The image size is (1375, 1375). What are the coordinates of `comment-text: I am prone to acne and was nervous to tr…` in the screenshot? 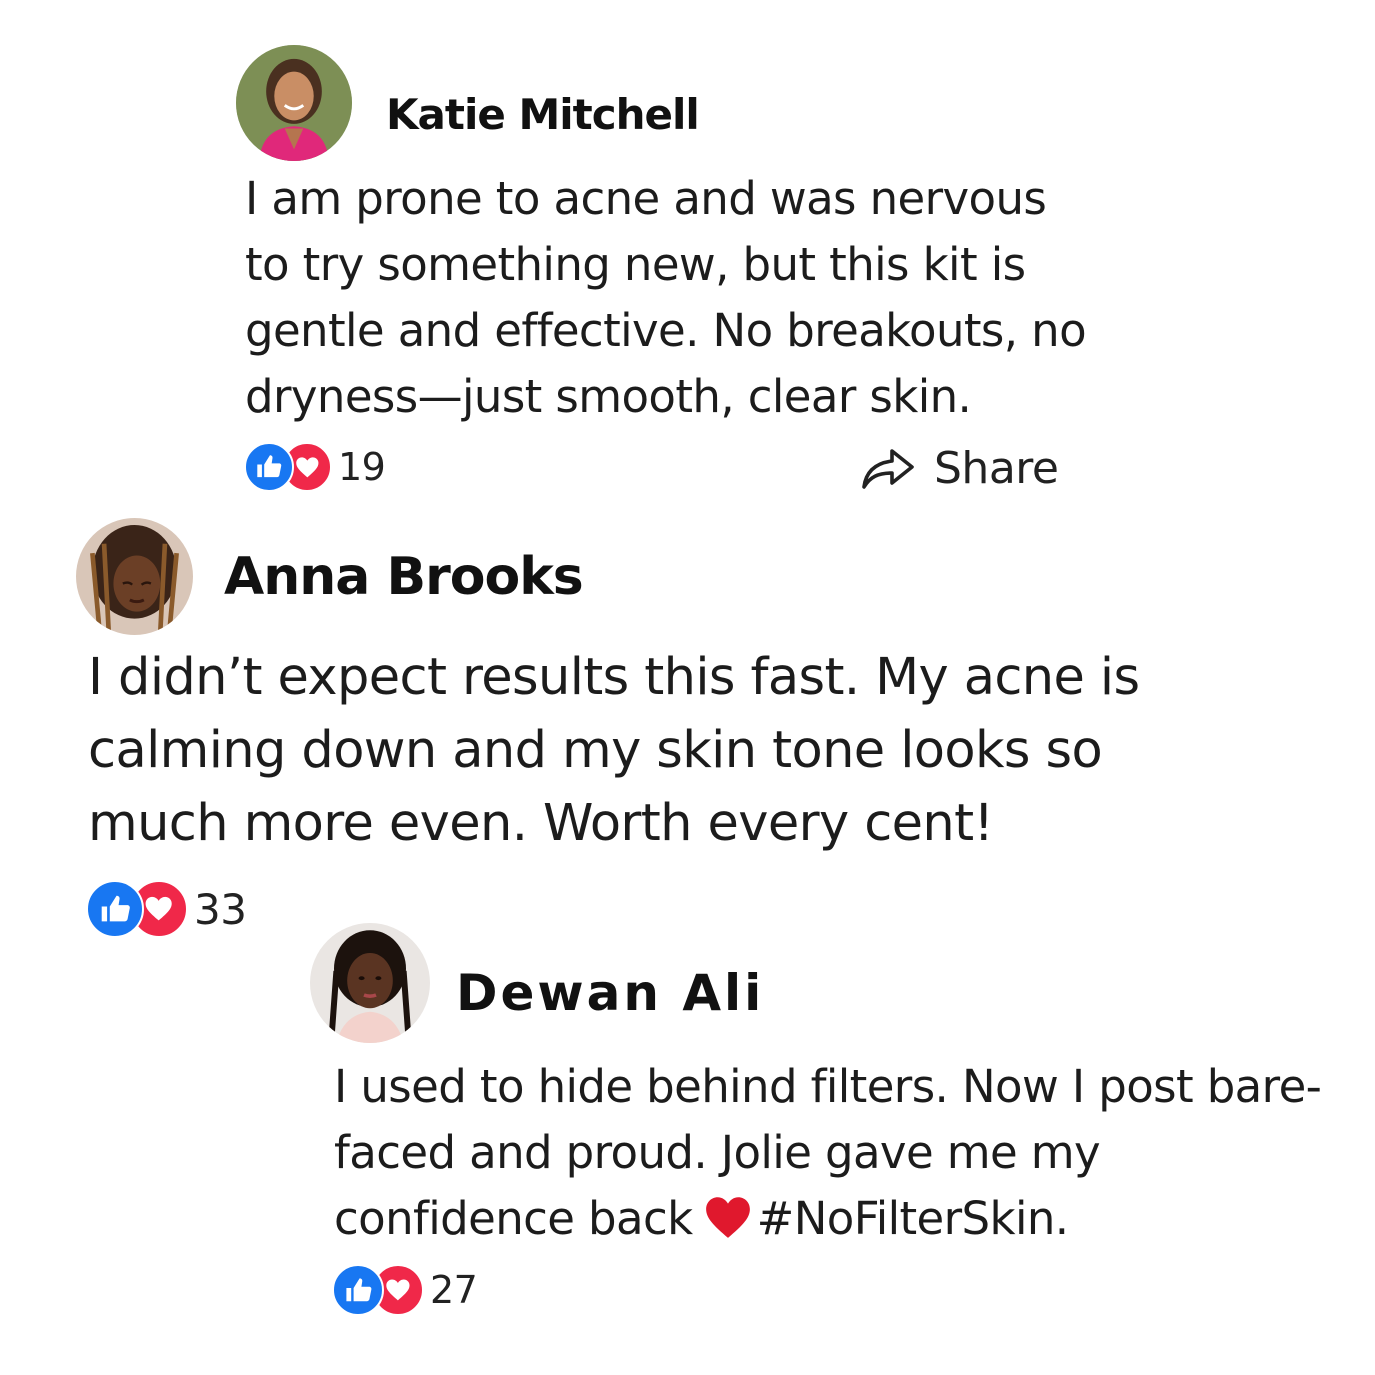 It's located at (666, 298).